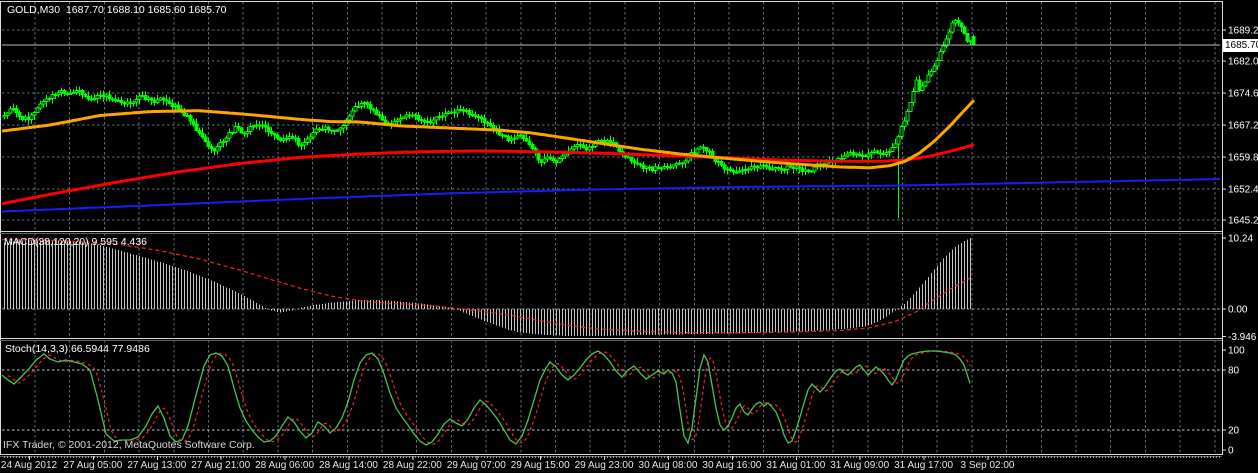  What do you see at coordinates (1243, 62) in the screenshot?
I see `price-axis-label: 1682.00` at bounding box center [1243, 62].